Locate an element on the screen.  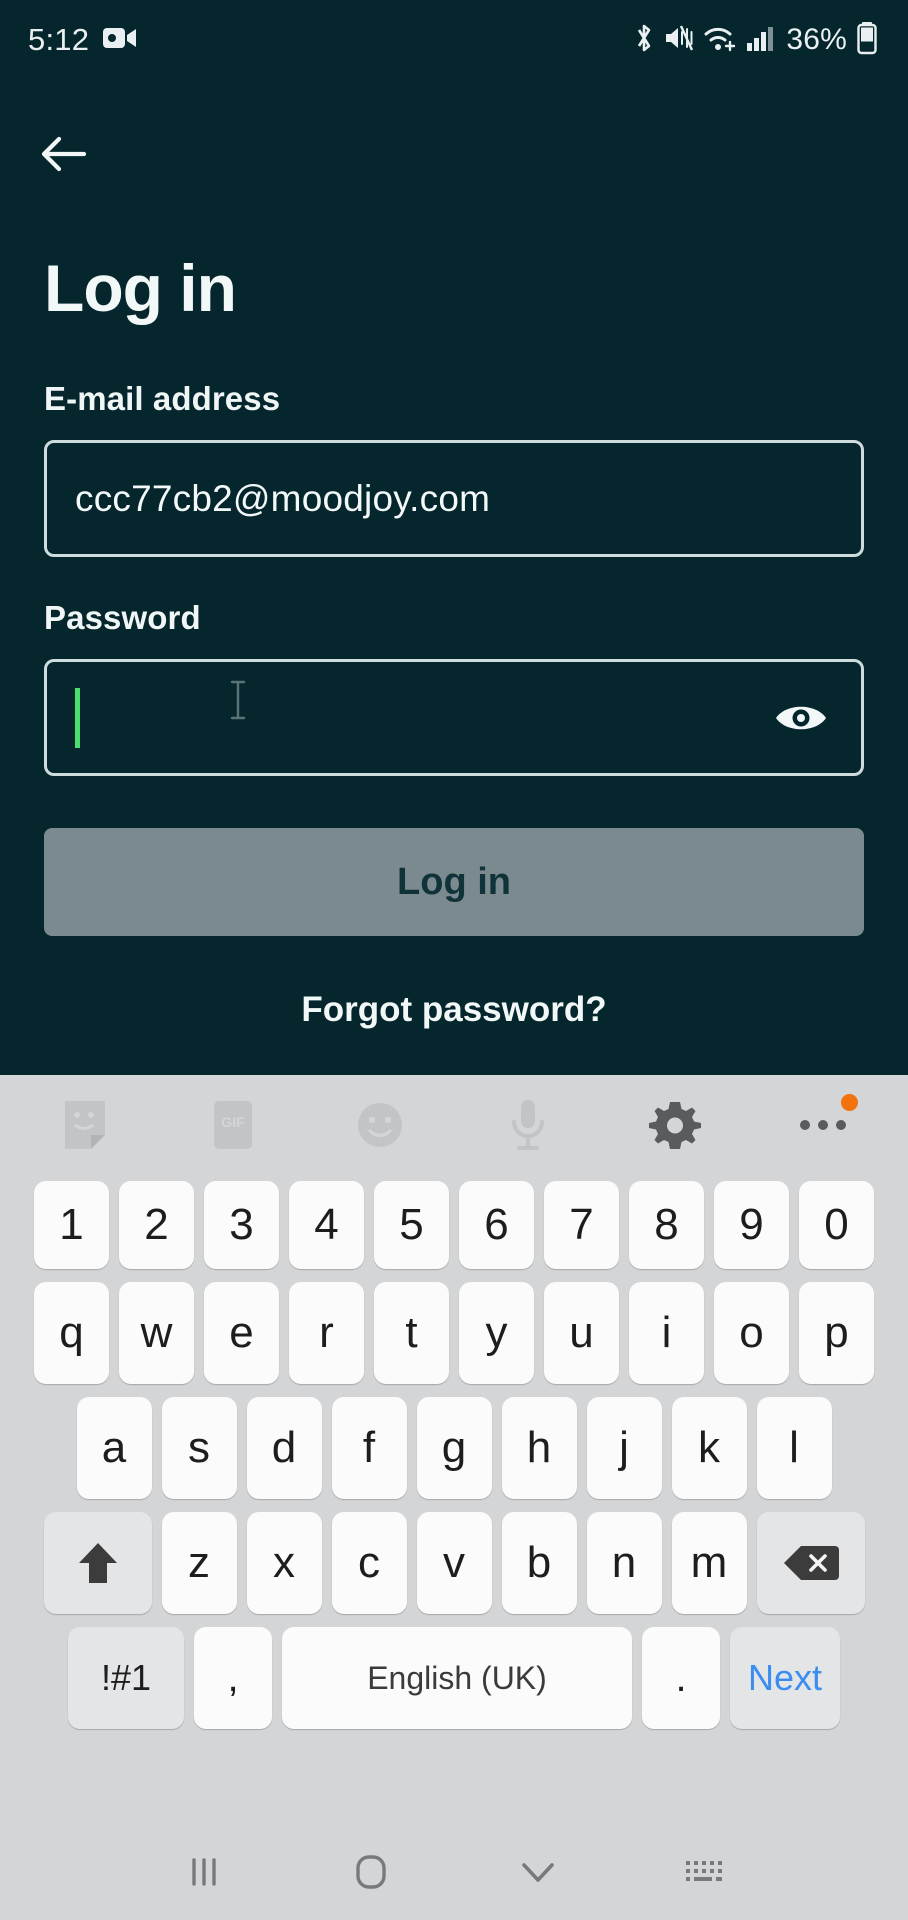
home-icon is located at coordinates (370, 1872).